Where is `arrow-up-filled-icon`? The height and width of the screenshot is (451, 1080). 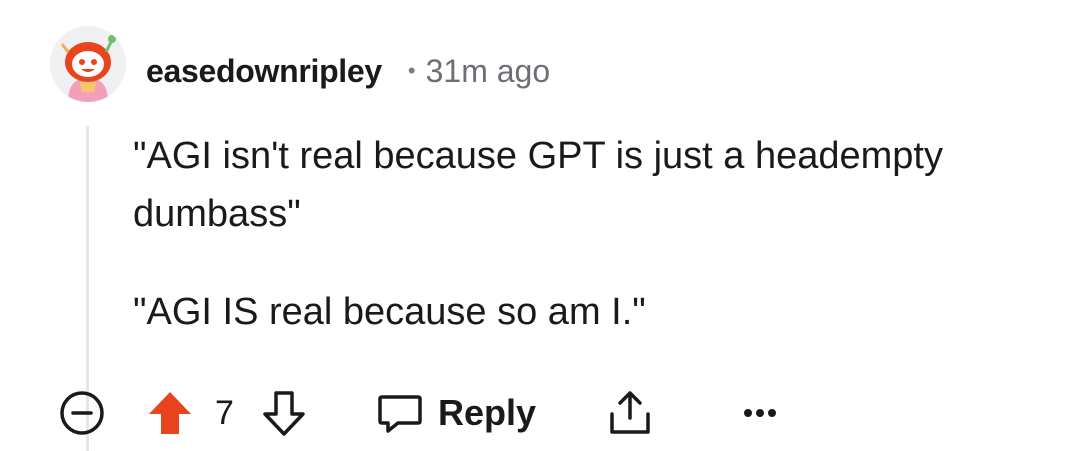
arrow-up-filled-icon is located at coordinates (170, 413).